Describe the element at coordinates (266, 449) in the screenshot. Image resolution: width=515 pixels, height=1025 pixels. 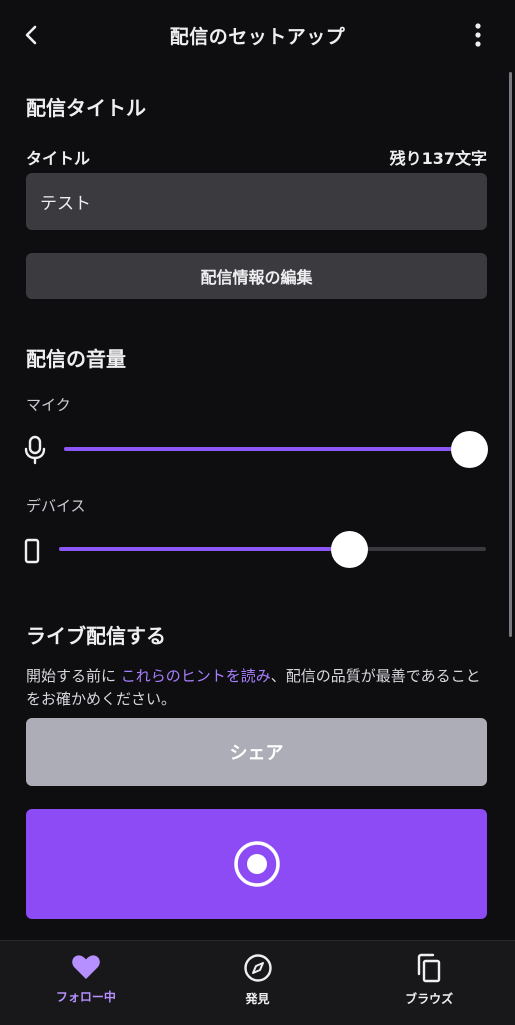
I see `mic-slider-fill` at that location.